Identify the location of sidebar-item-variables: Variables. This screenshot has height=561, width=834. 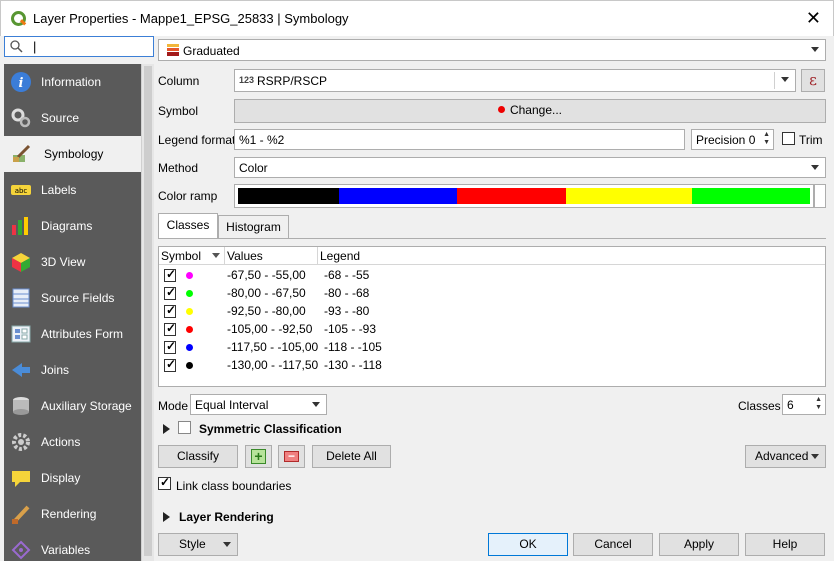
(72, 546).